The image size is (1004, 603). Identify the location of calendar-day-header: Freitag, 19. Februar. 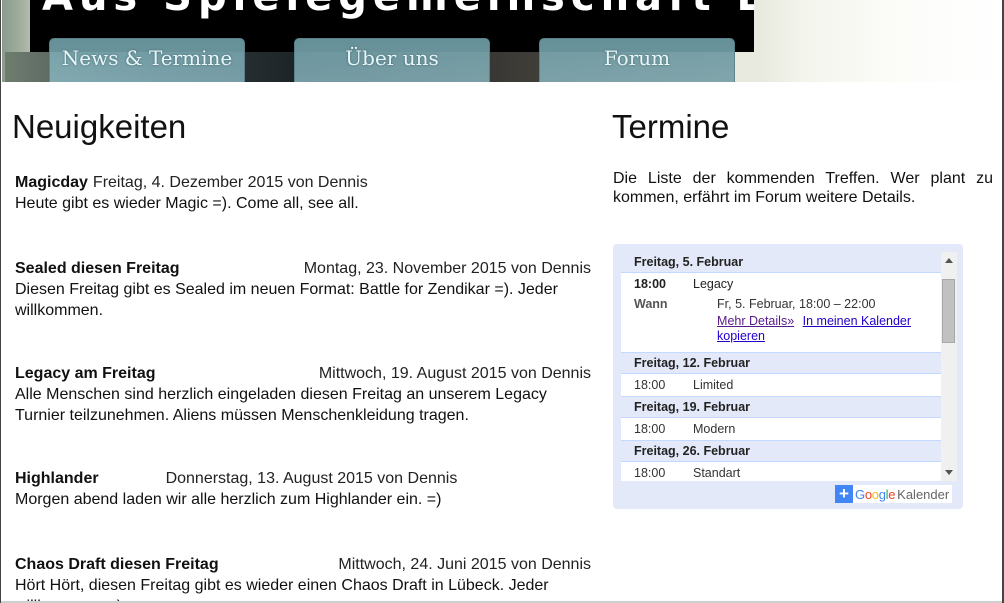
(781, 407).